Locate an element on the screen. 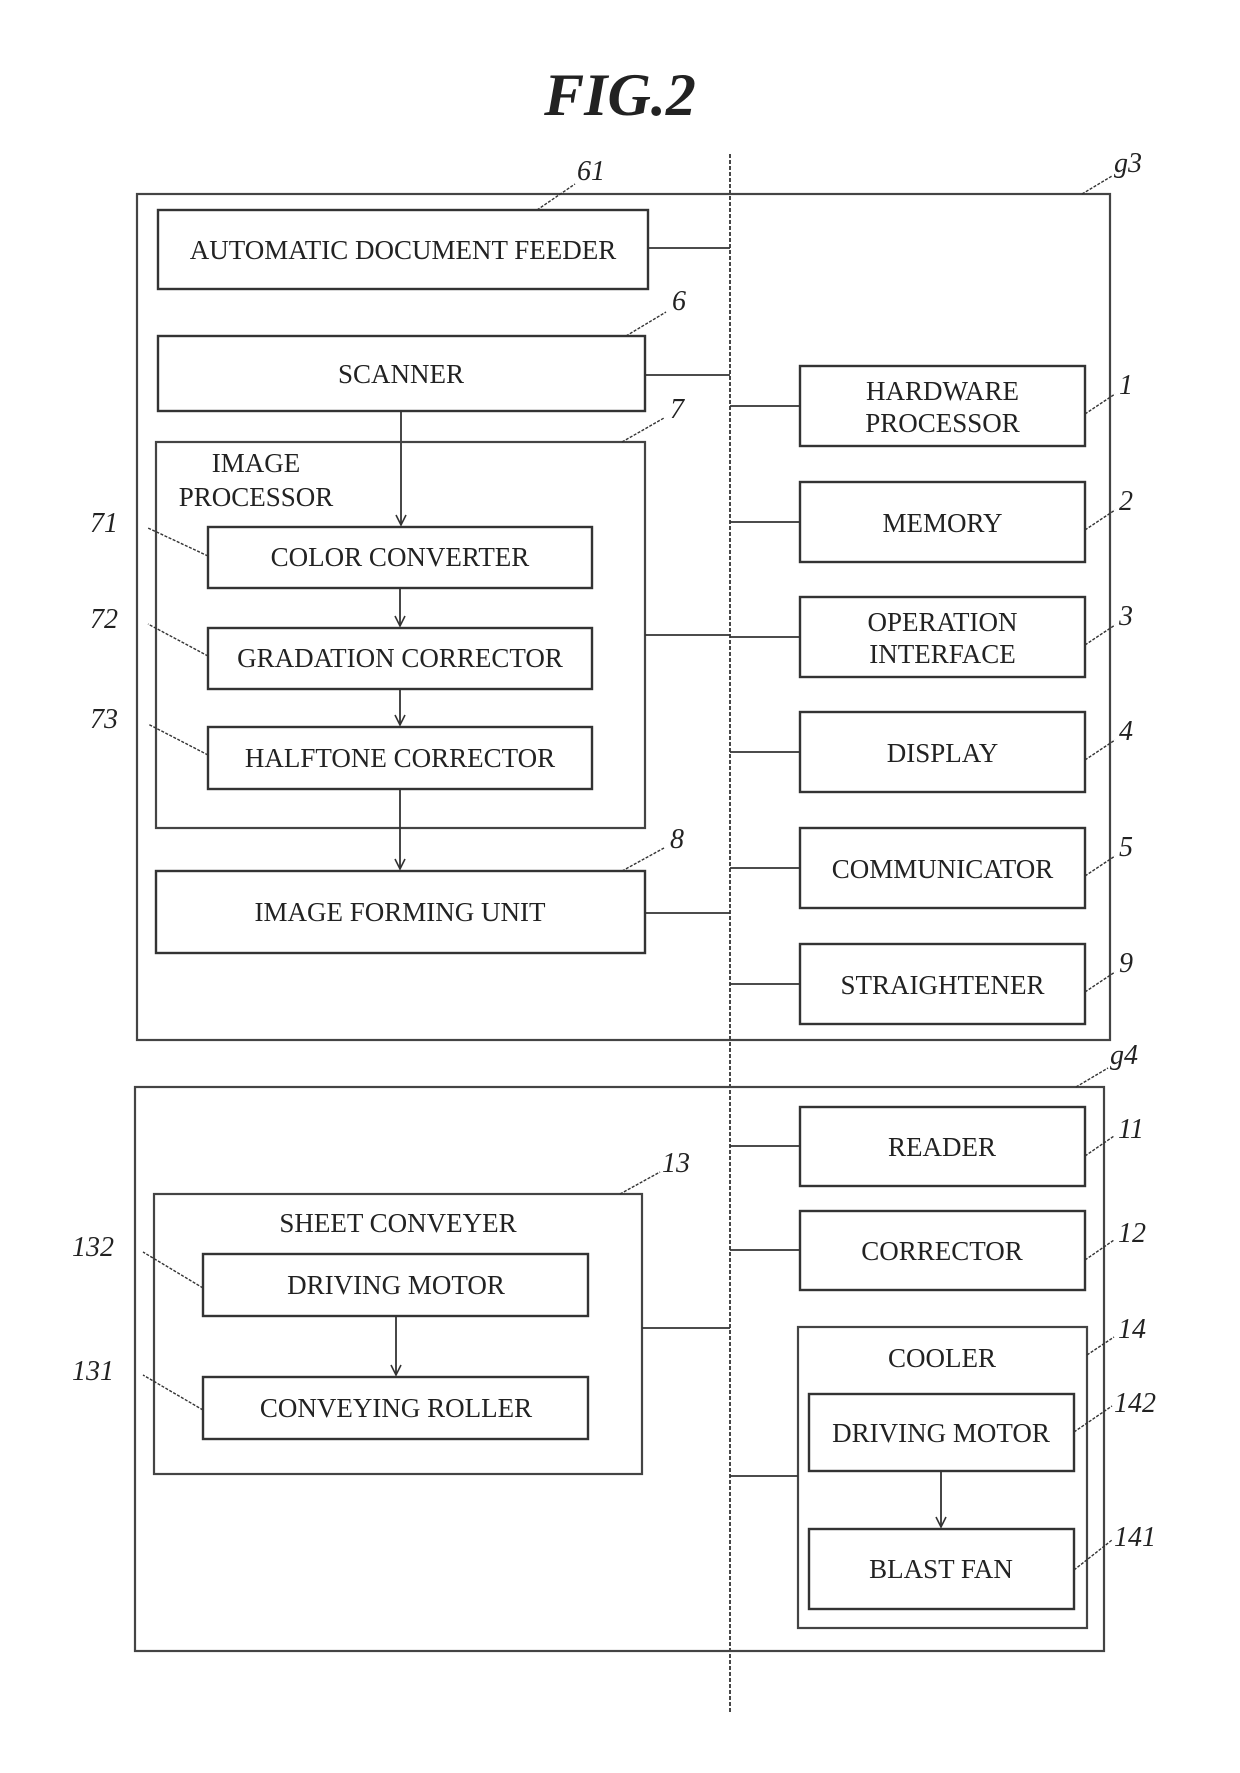  corrector-block: CORRECTOR 12 is located at coordinates (938, 1250).